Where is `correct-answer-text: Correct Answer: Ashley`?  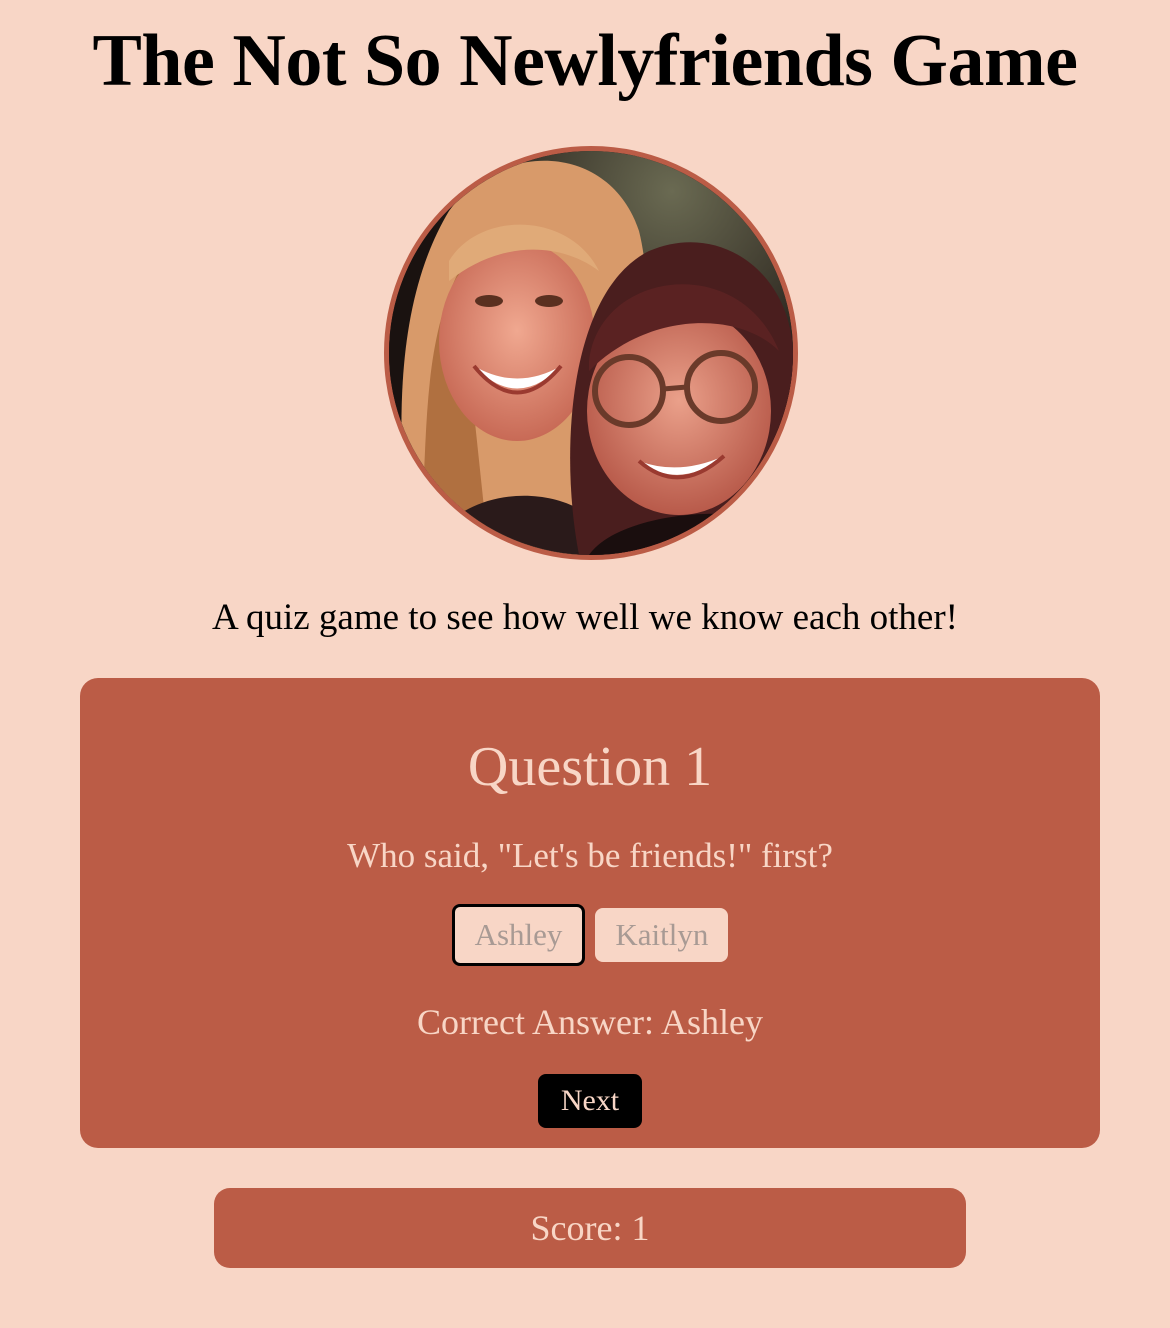 correct-answer-text: Correct Answer: Ashley is located at coordinates (590, 1022).